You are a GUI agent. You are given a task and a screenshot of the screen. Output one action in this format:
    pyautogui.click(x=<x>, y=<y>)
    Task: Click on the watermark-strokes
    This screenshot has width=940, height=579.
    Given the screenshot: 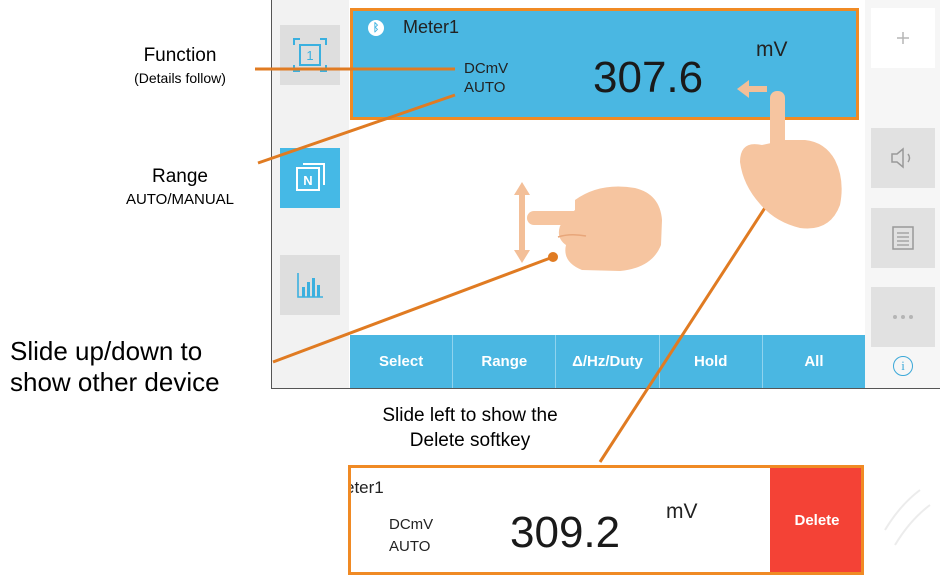 What is the action you would take?
    pyautogui.click(x=907, y=517)
    